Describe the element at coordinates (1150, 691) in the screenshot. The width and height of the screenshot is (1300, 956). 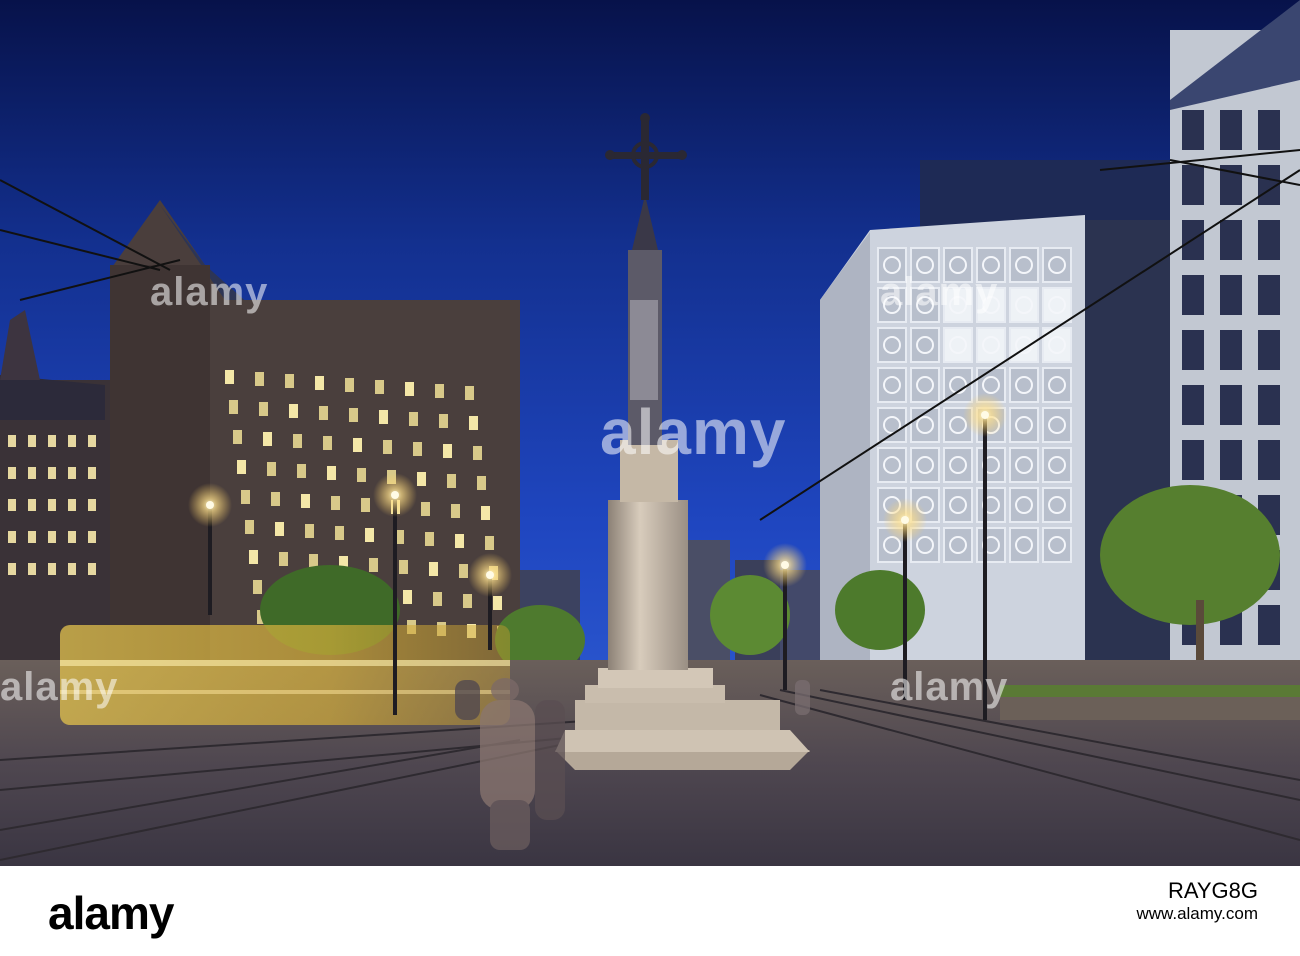
I see `planter-plants` at that location.